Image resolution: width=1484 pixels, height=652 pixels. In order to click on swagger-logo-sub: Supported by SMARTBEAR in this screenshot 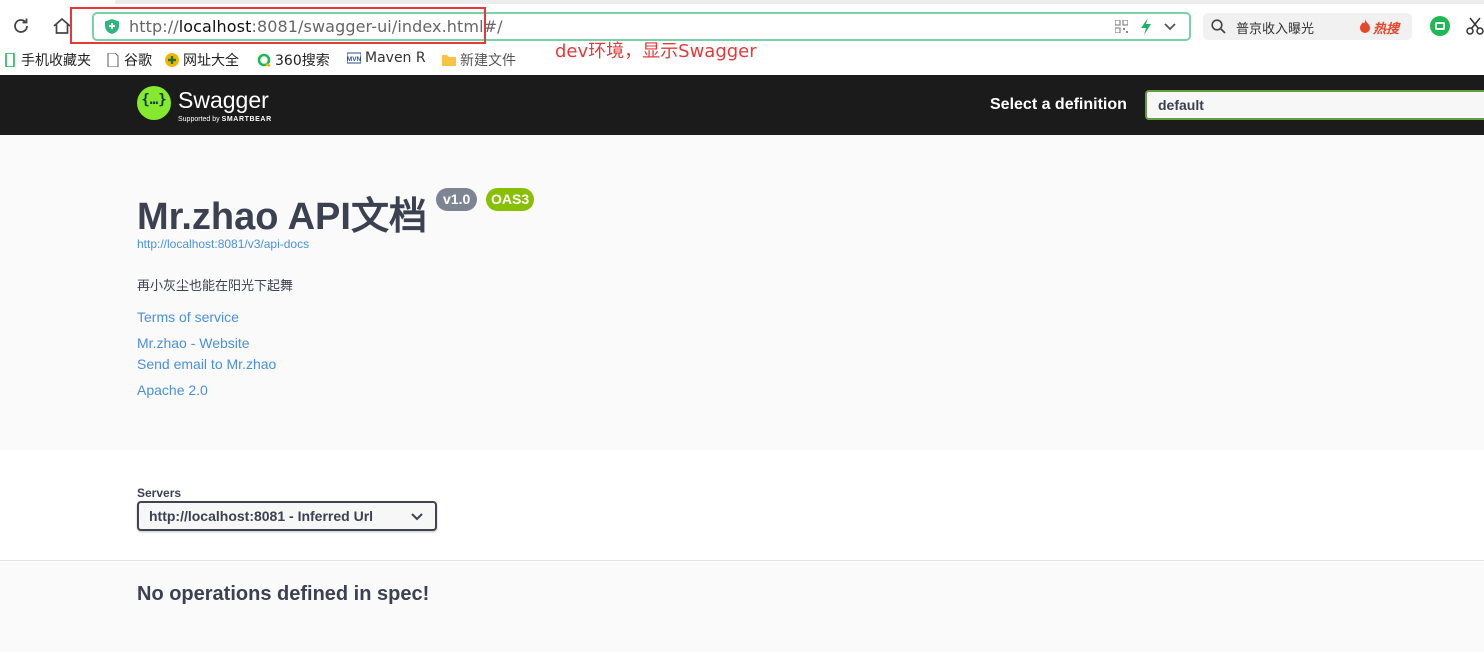, I will do `click(225, 119)`.